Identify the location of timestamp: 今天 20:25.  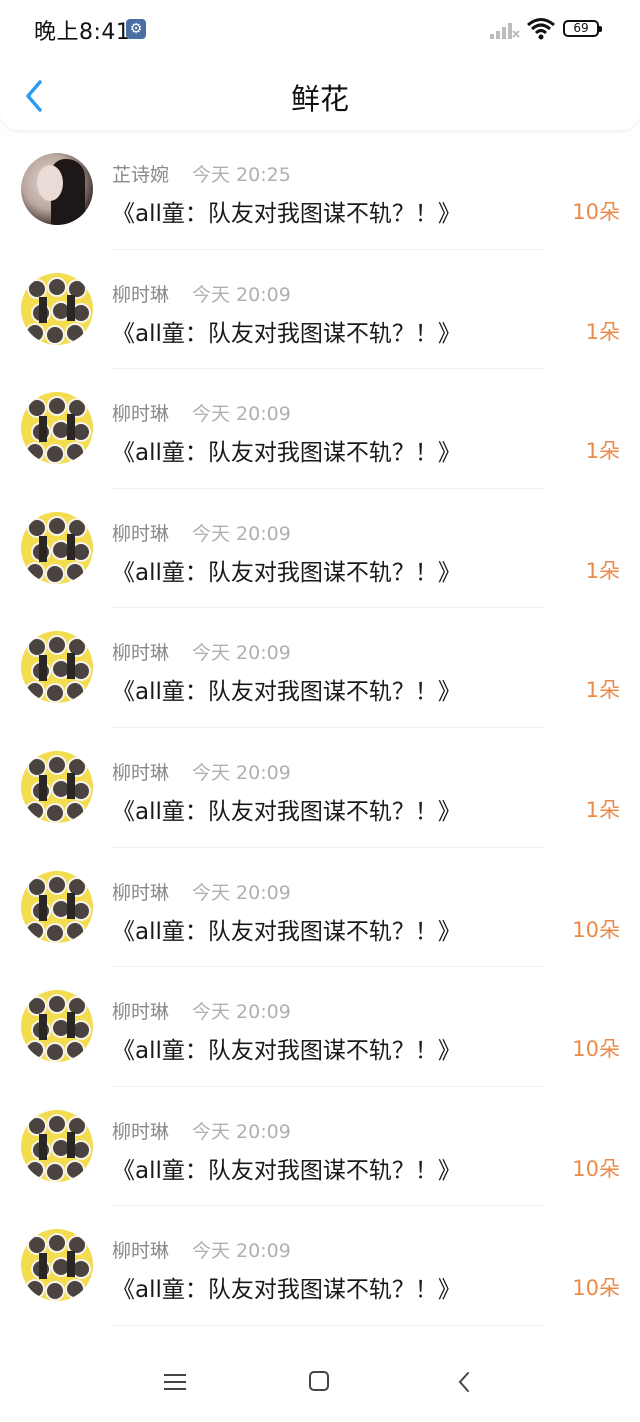
(241, 175).